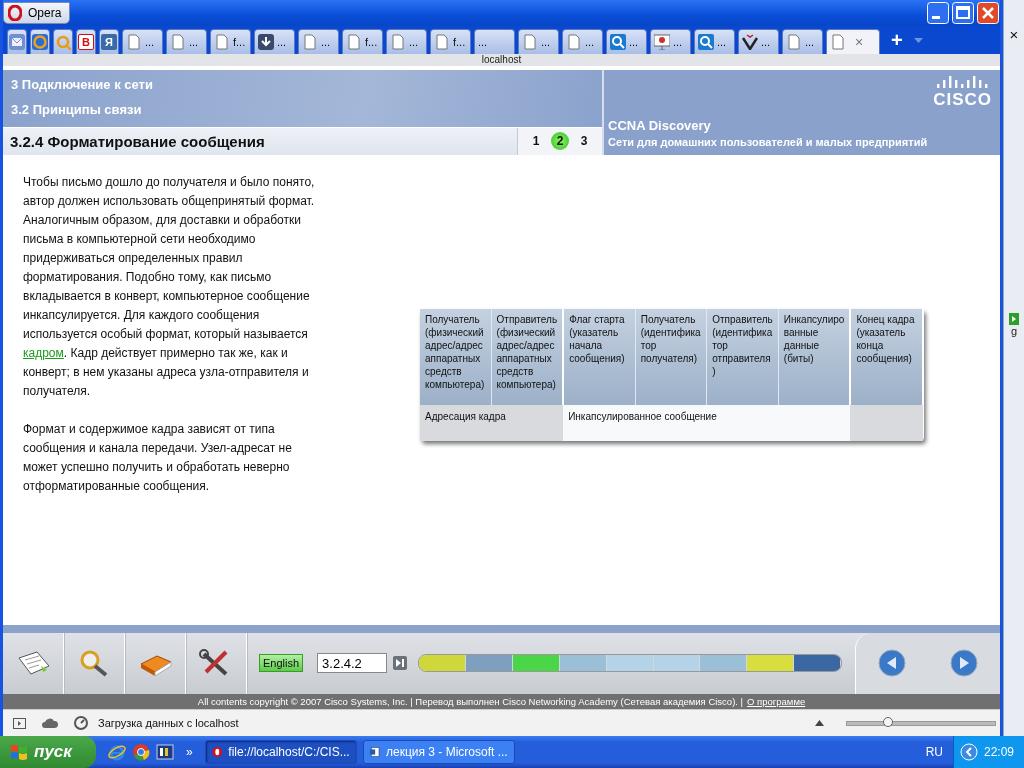  What do you see at coordinates (964, 663) in the screenshot?
I see `forward-button-icon` at bounding box center [964, 663].